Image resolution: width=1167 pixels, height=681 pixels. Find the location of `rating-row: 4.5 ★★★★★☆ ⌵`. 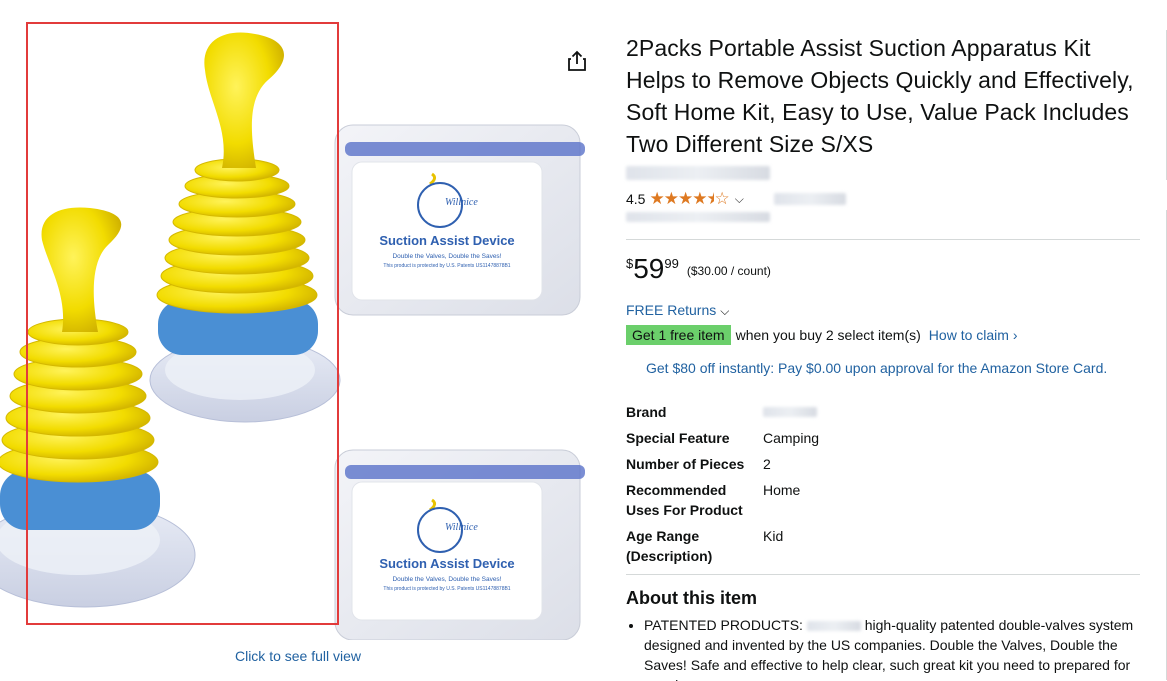

rating-row: 4.5 ★★★★★☆ ⌵ is located at coordinates (886, 199).